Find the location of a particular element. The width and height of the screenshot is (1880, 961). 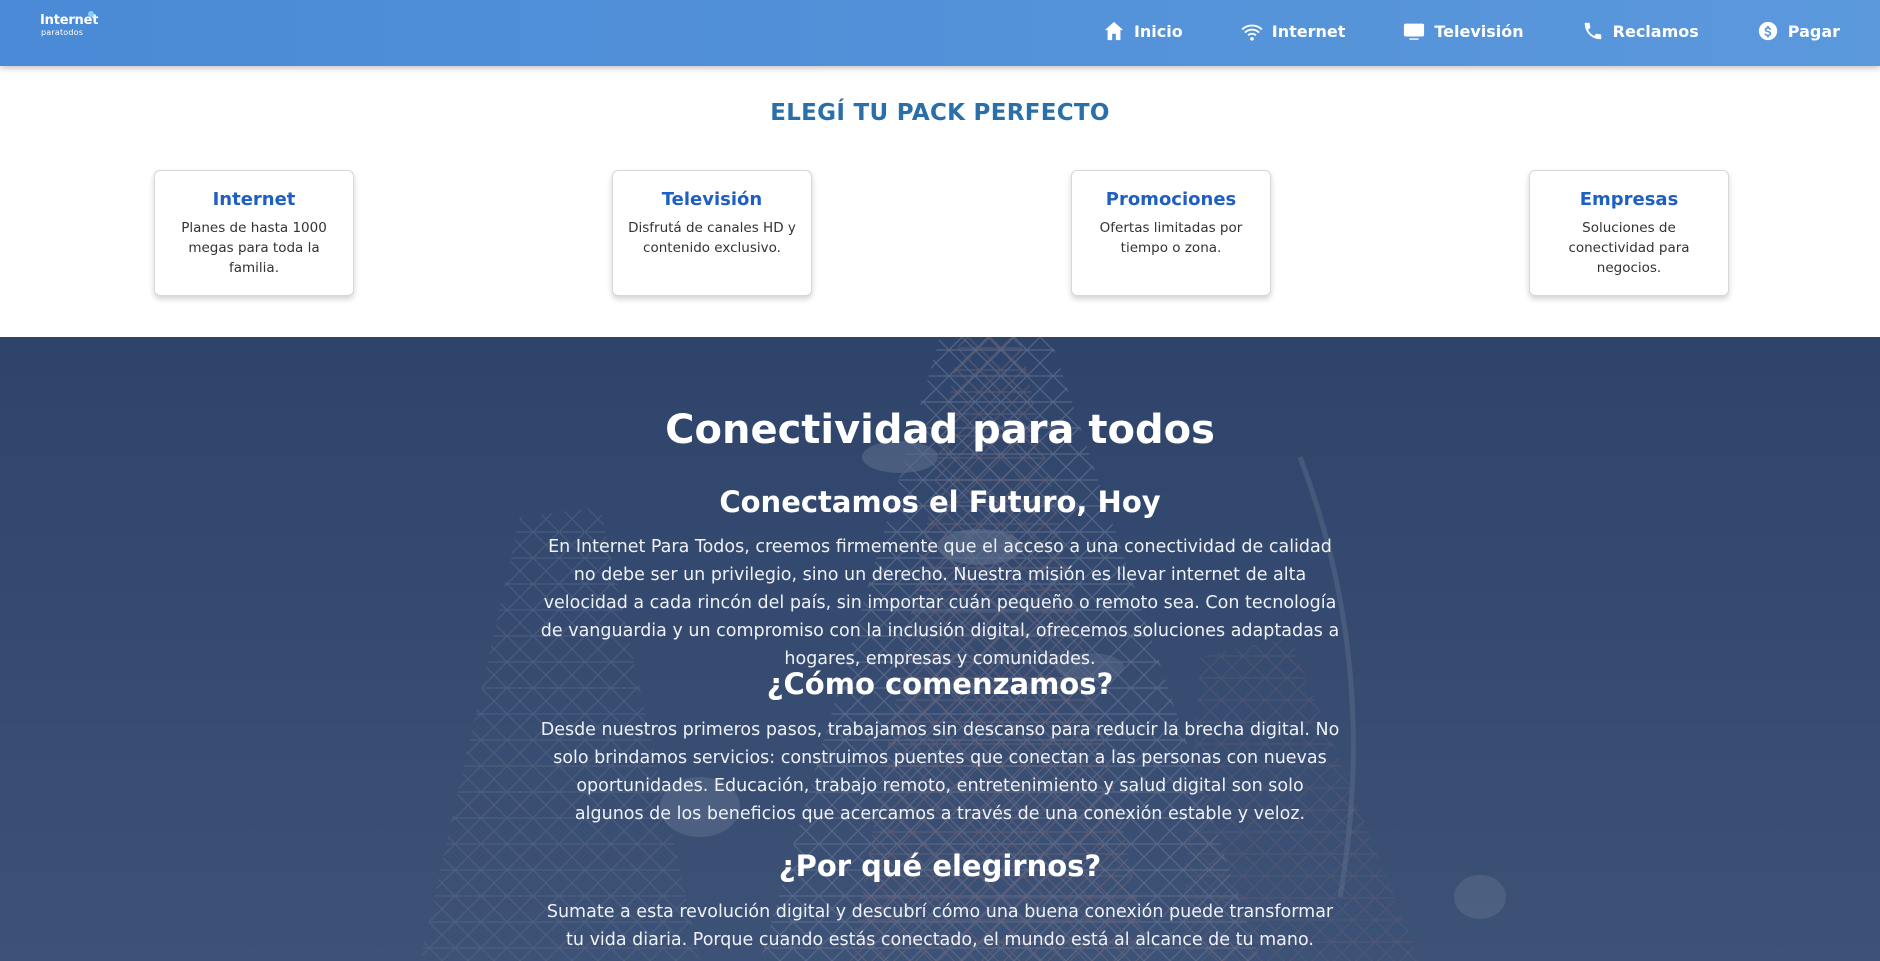

logo-dot is located at coordinates (91, 14).